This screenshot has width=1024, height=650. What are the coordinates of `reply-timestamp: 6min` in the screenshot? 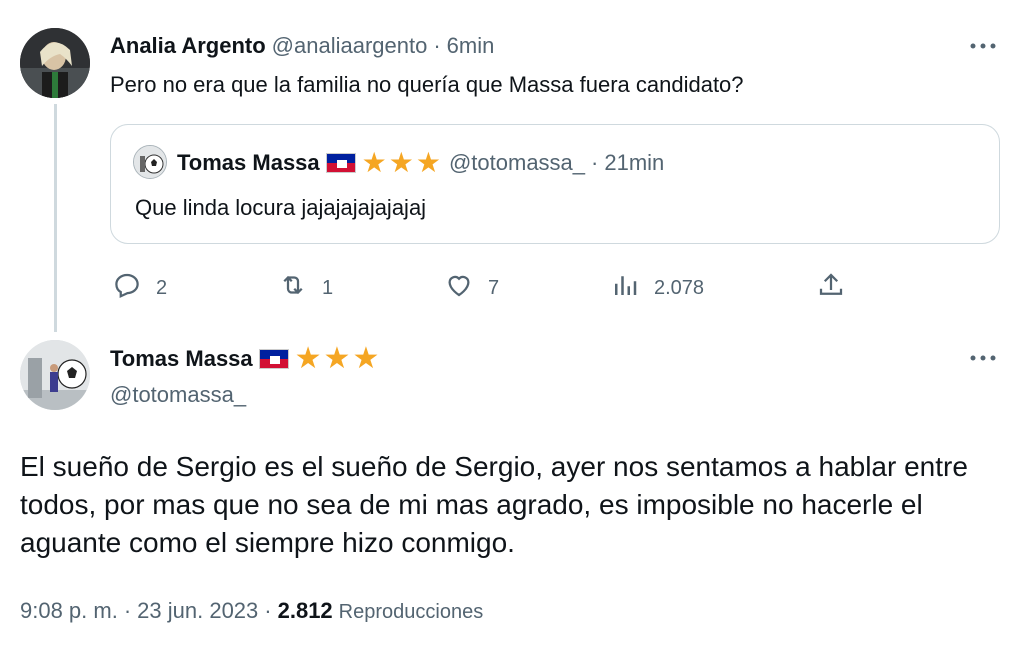 It's located at (471, 46).